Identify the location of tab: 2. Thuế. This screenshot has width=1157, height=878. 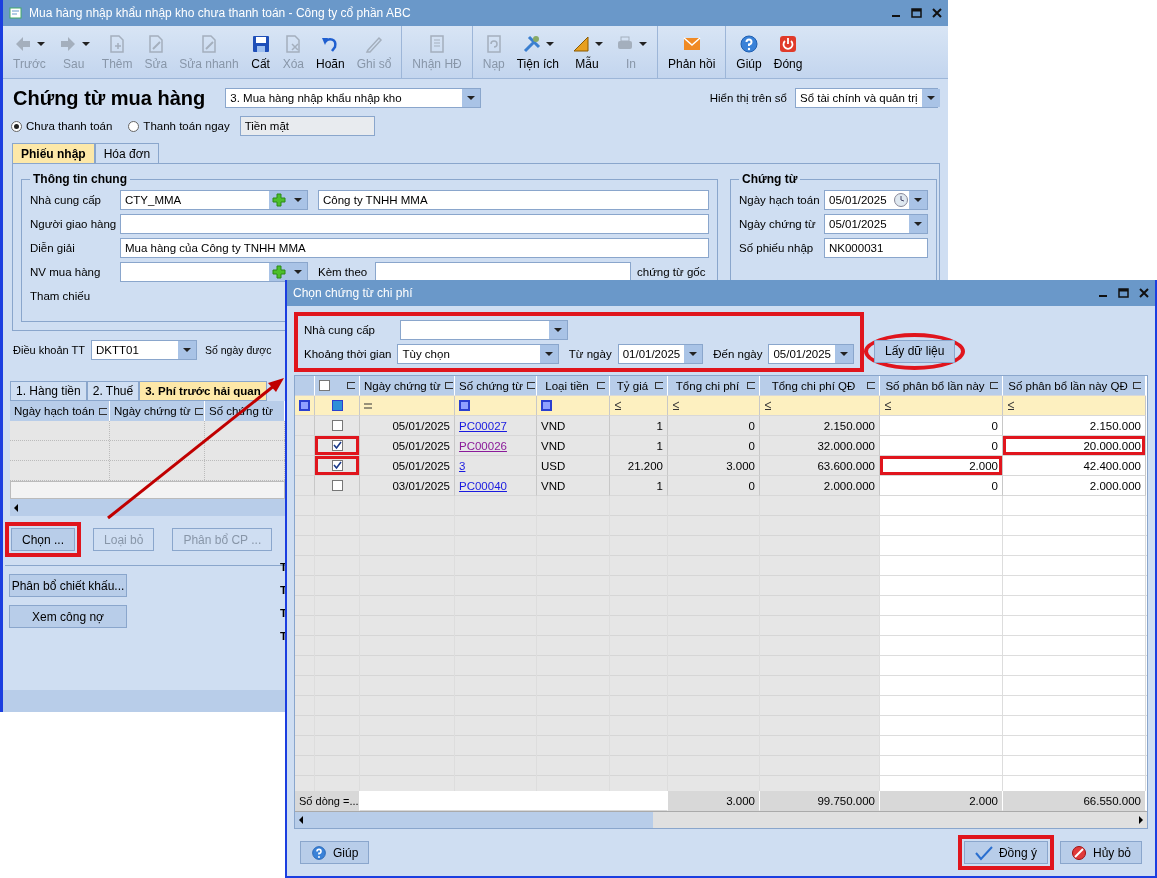
(113, 391).